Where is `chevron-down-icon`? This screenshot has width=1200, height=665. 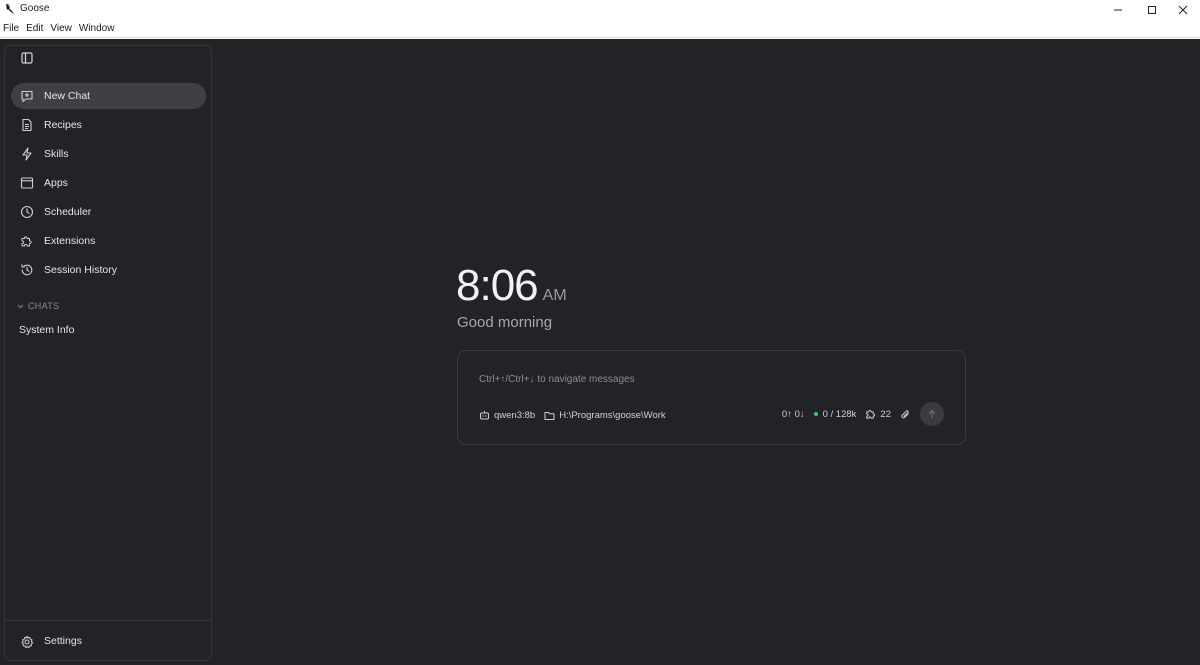 chevron-down-icon is located at coordinates (20, 306).